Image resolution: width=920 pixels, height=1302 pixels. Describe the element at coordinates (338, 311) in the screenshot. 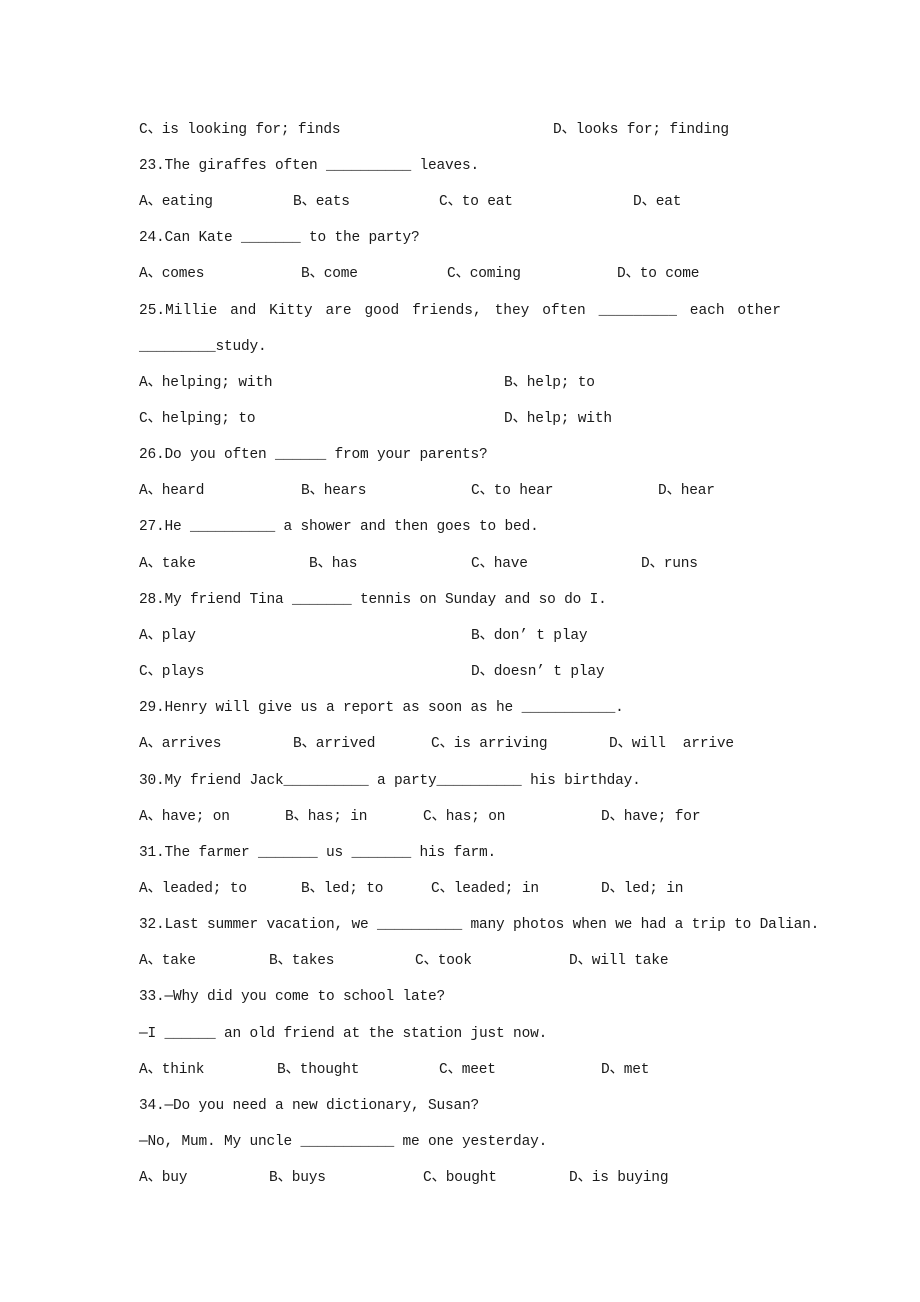

I see `stem-word: are` at that location.